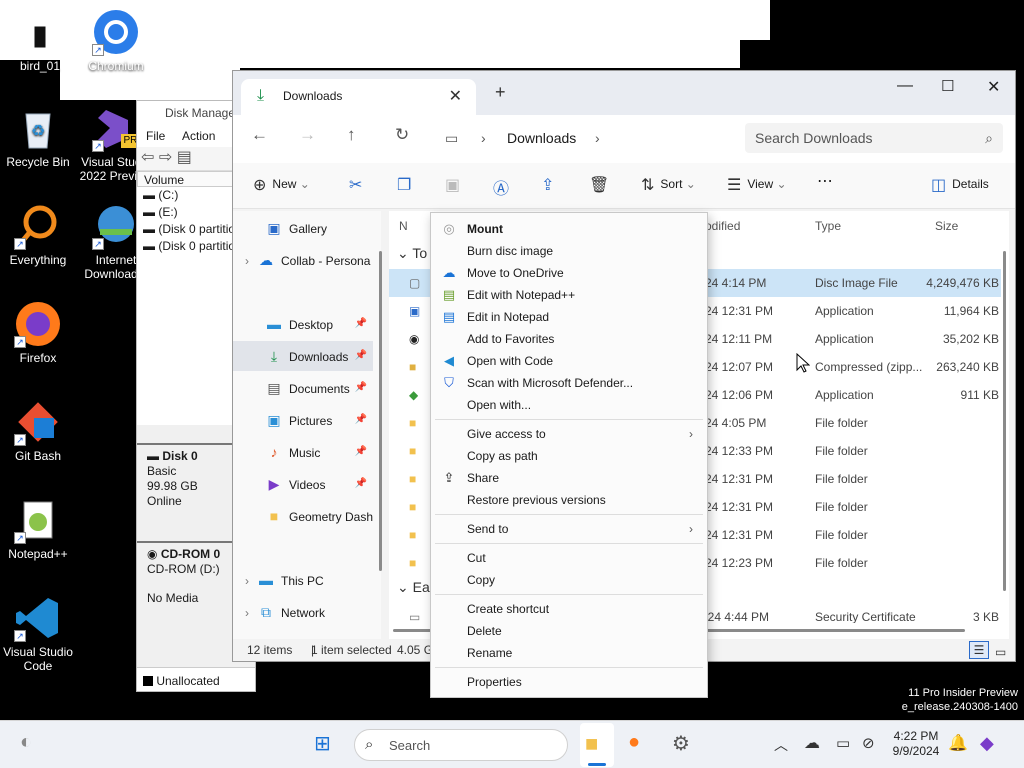 The width and height of the screenshot is (1024, 768). What do you see at coordinates (455, 96) in the screenshot?
I see `close-tab-icon: ✕` at bounding box center [455, 96].